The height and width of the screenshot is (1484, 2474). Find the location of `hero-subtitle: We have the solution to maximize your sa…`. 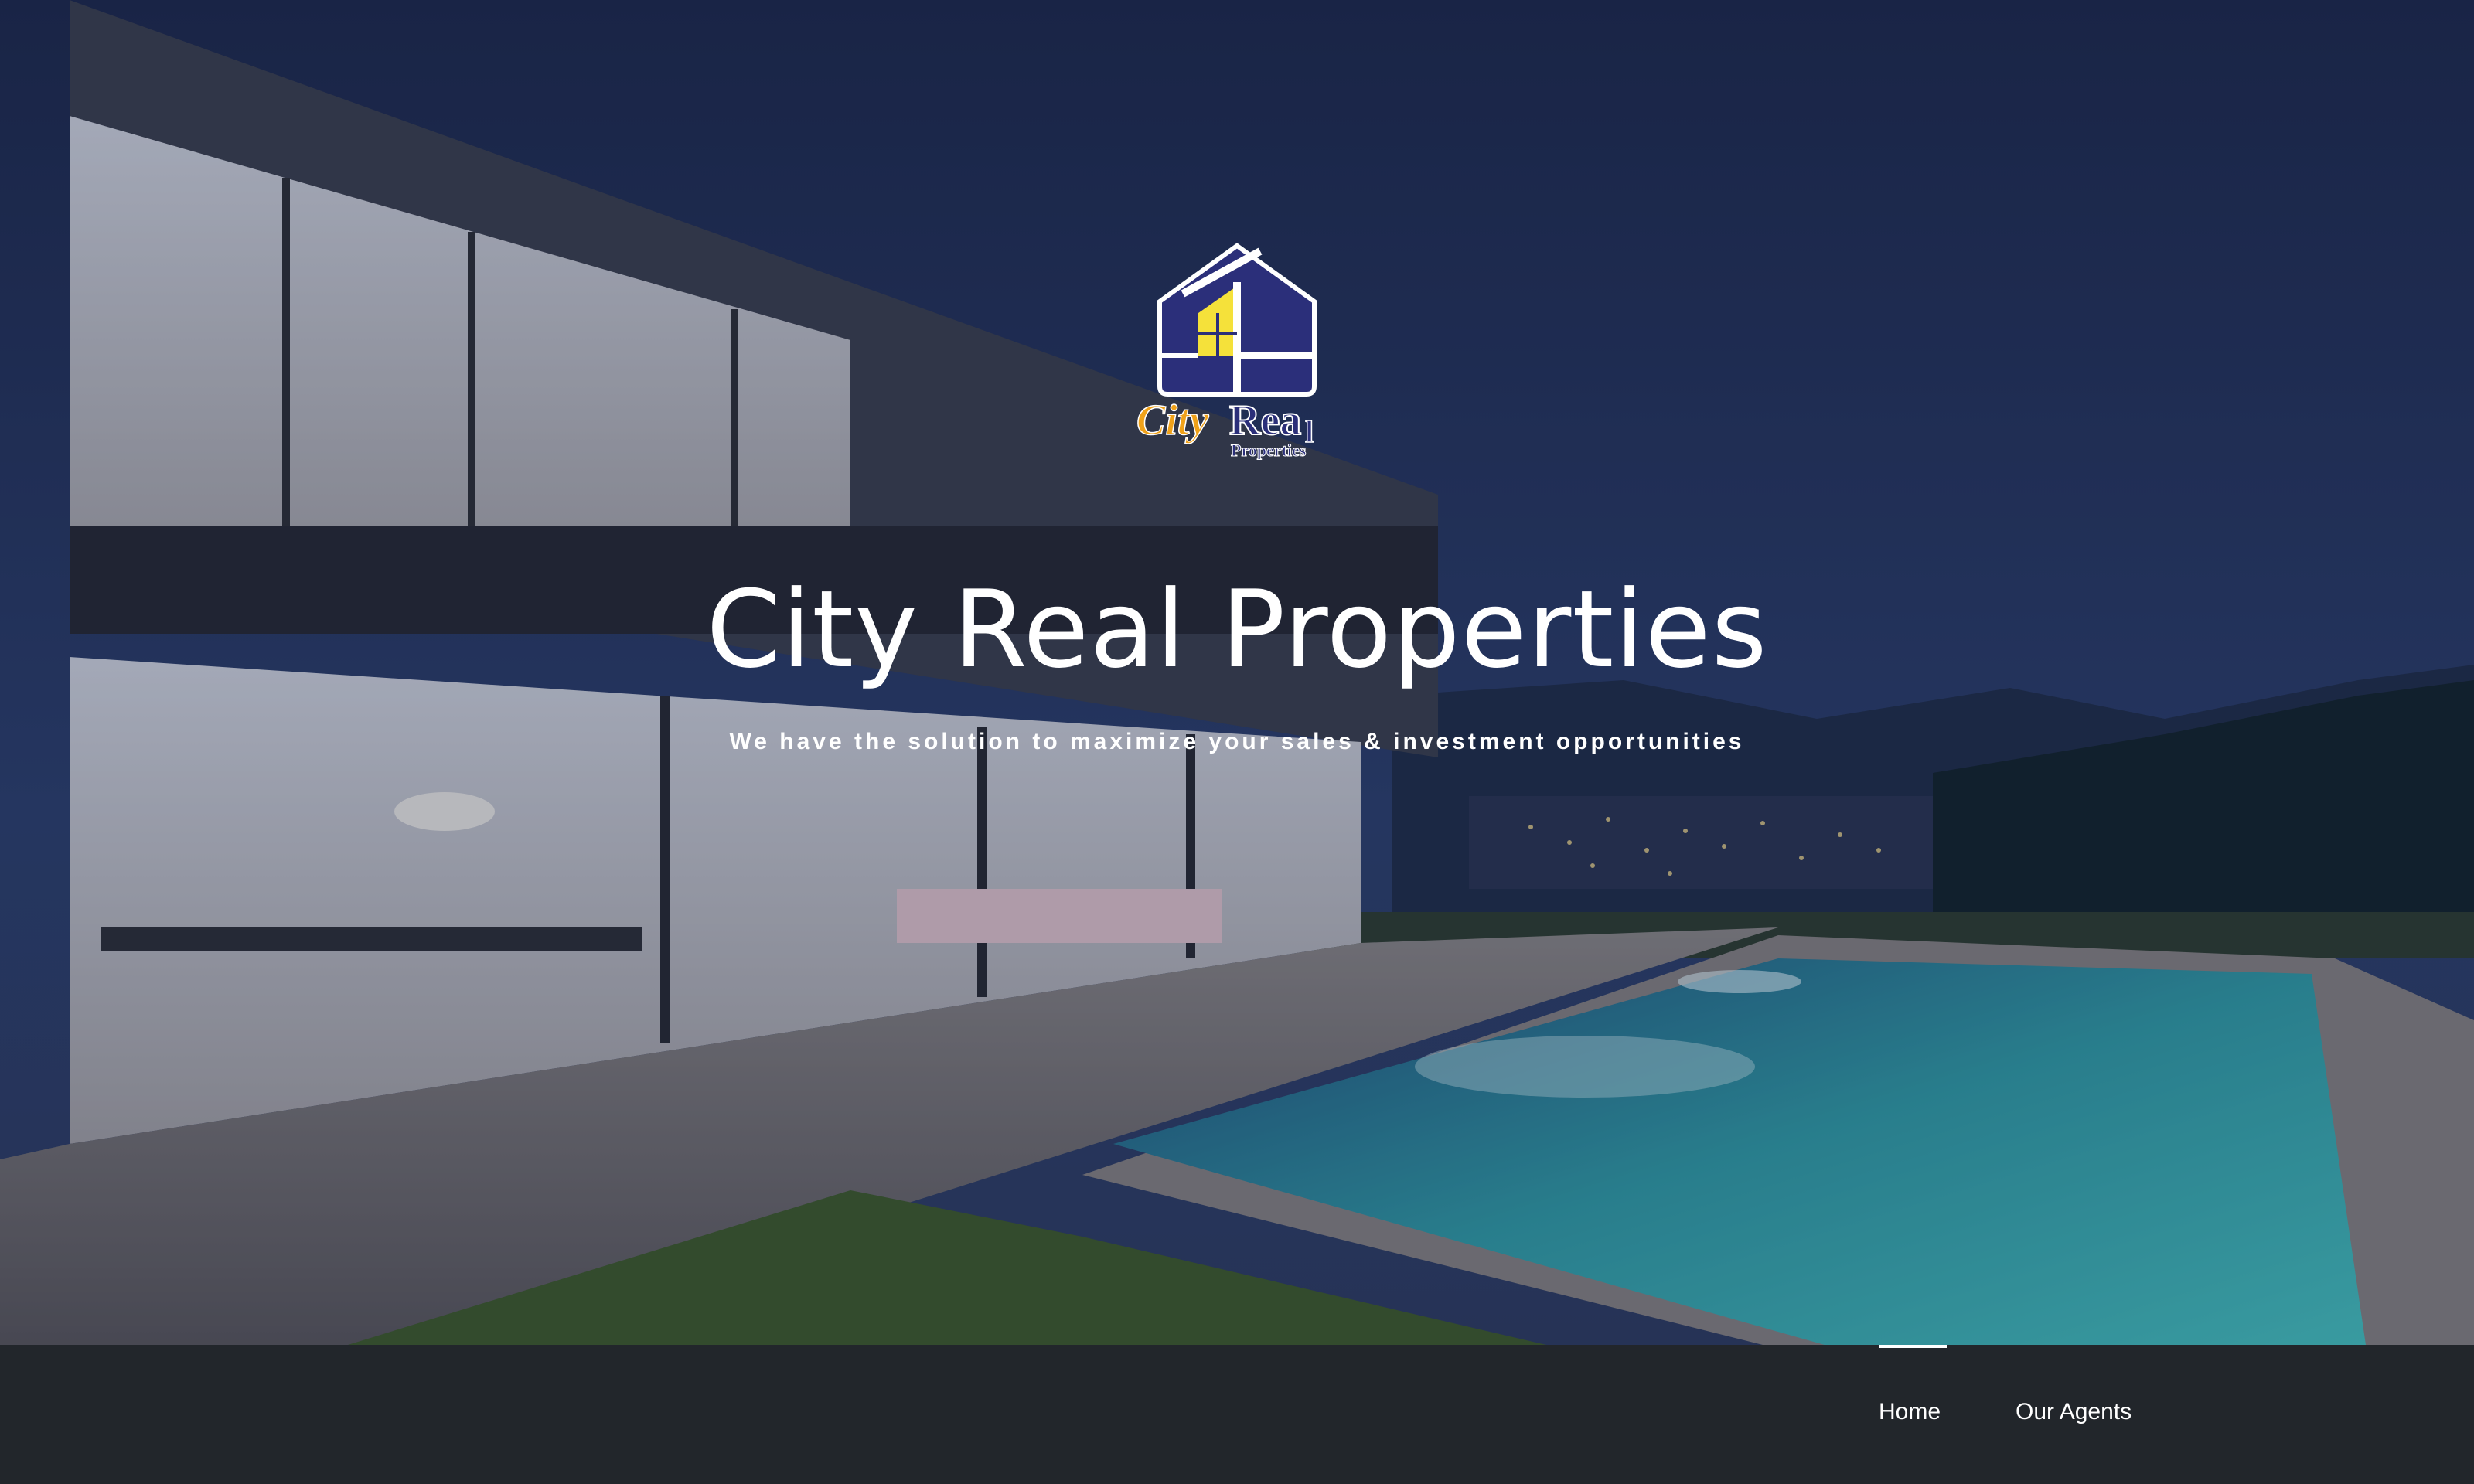

hero-subtitle: We have the solution to maximize your sa… is located at coordinates (1237, 741).